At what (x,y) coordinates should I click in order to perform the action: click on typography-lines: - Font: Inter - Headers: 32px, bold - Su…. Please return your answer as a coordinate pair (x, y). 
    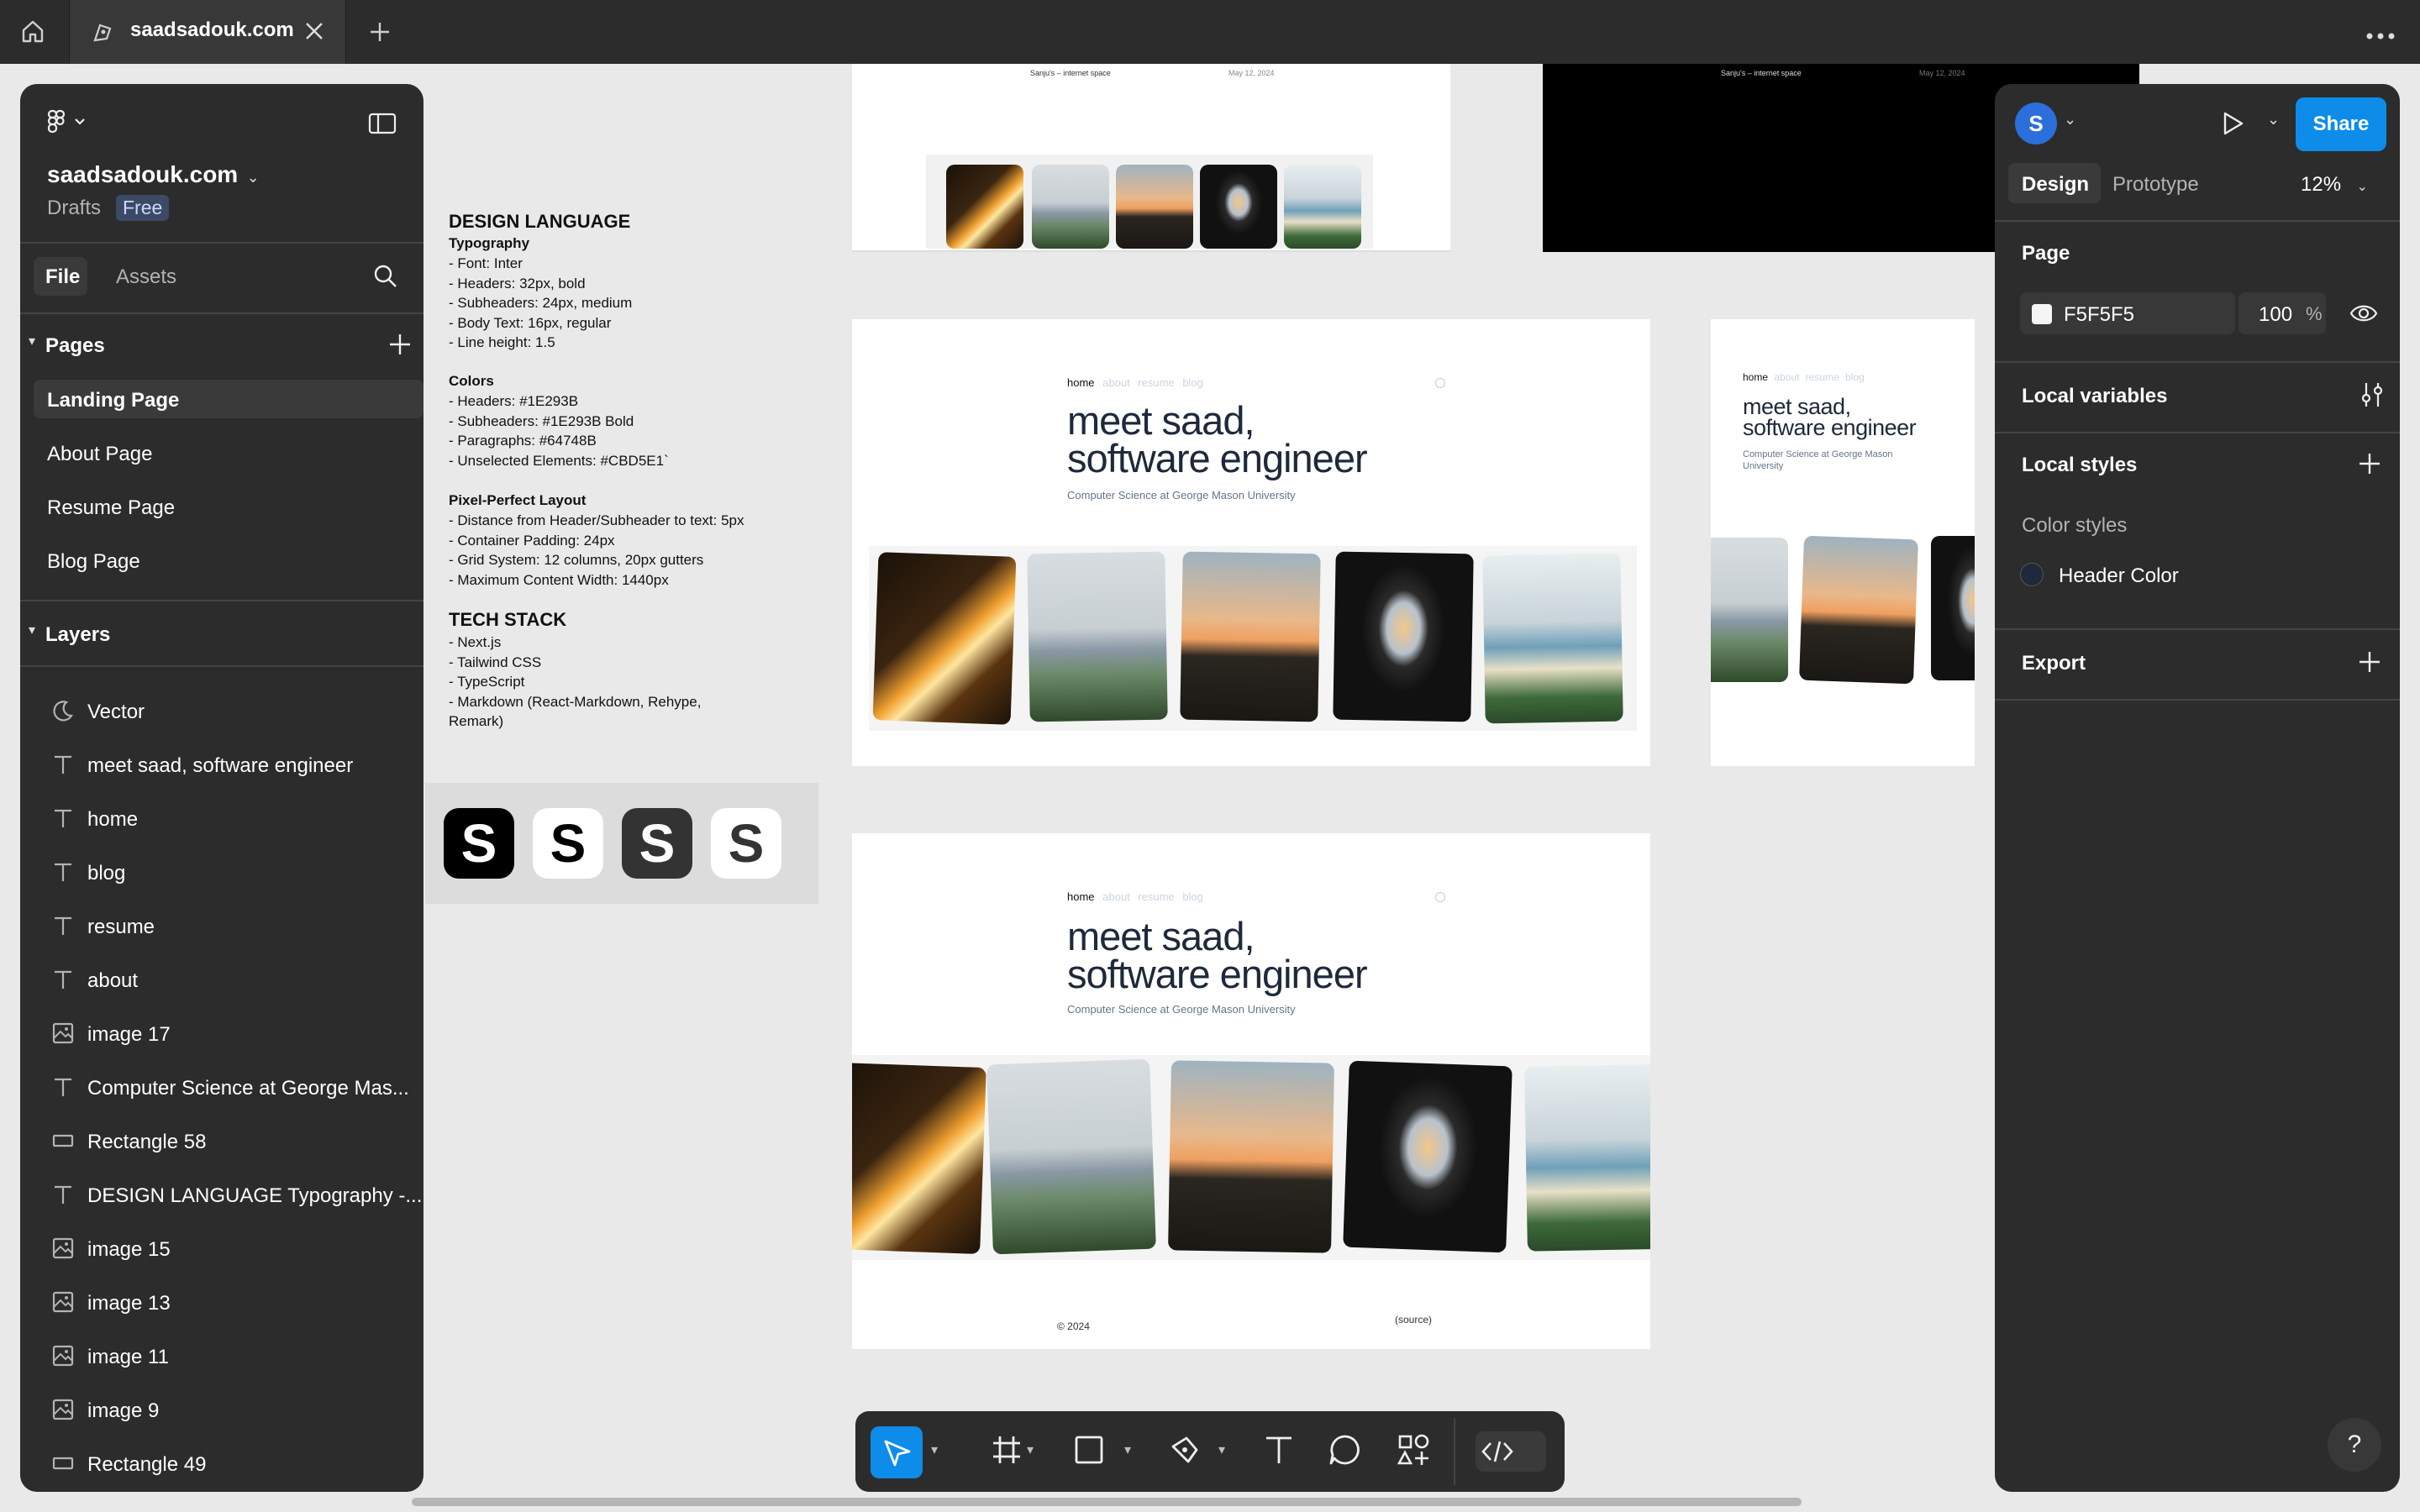
    Looking at the image, I should click on (541, 302).